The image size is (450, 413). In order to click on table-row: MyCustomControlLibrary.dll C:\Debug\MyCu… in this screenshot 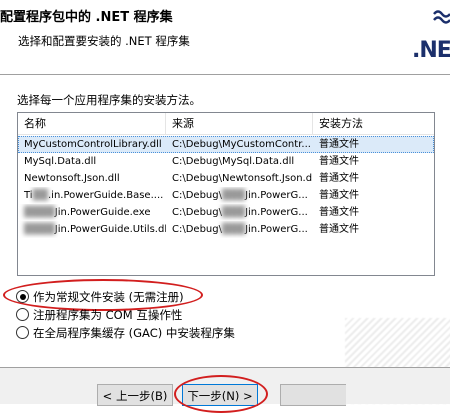, I will do `click(226, 144)`.